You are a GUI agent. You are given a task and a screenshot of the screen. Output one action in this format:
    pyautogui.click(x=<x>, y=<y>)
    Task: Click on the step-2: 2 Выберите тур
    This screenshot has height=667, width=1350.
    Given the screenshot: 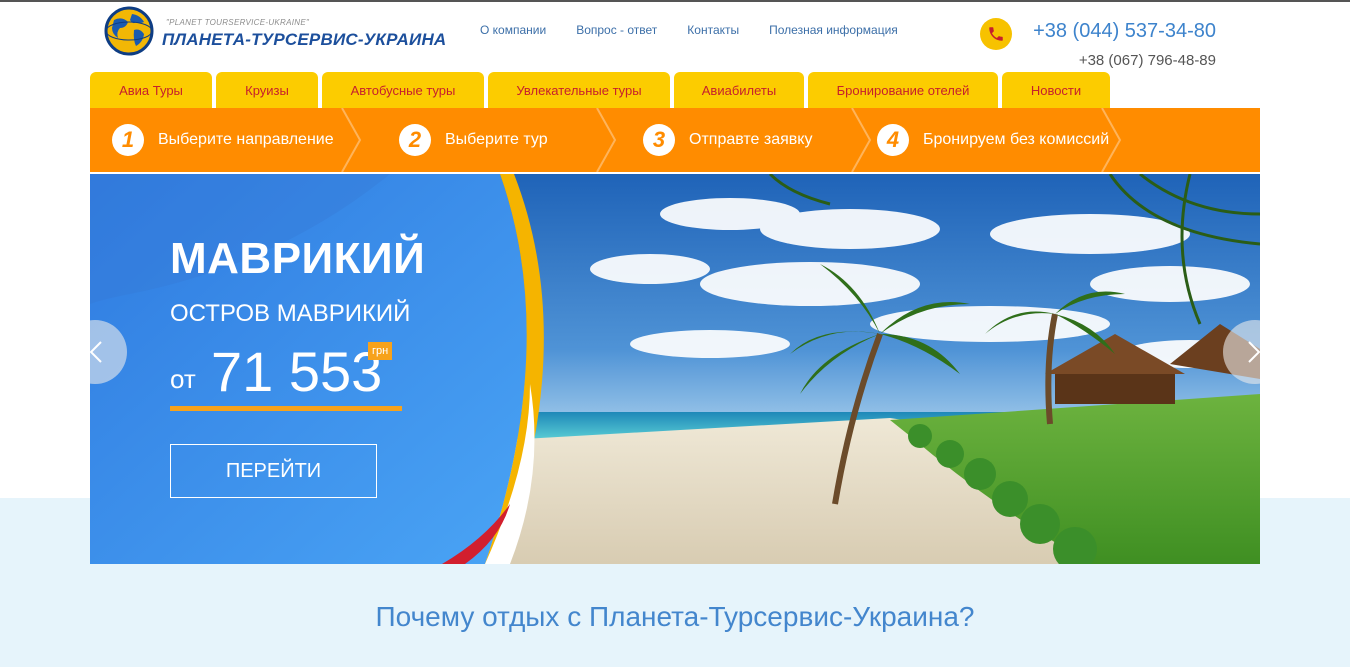 What is the action you would take?
    pyautogui.click(x=473, y=140)
    